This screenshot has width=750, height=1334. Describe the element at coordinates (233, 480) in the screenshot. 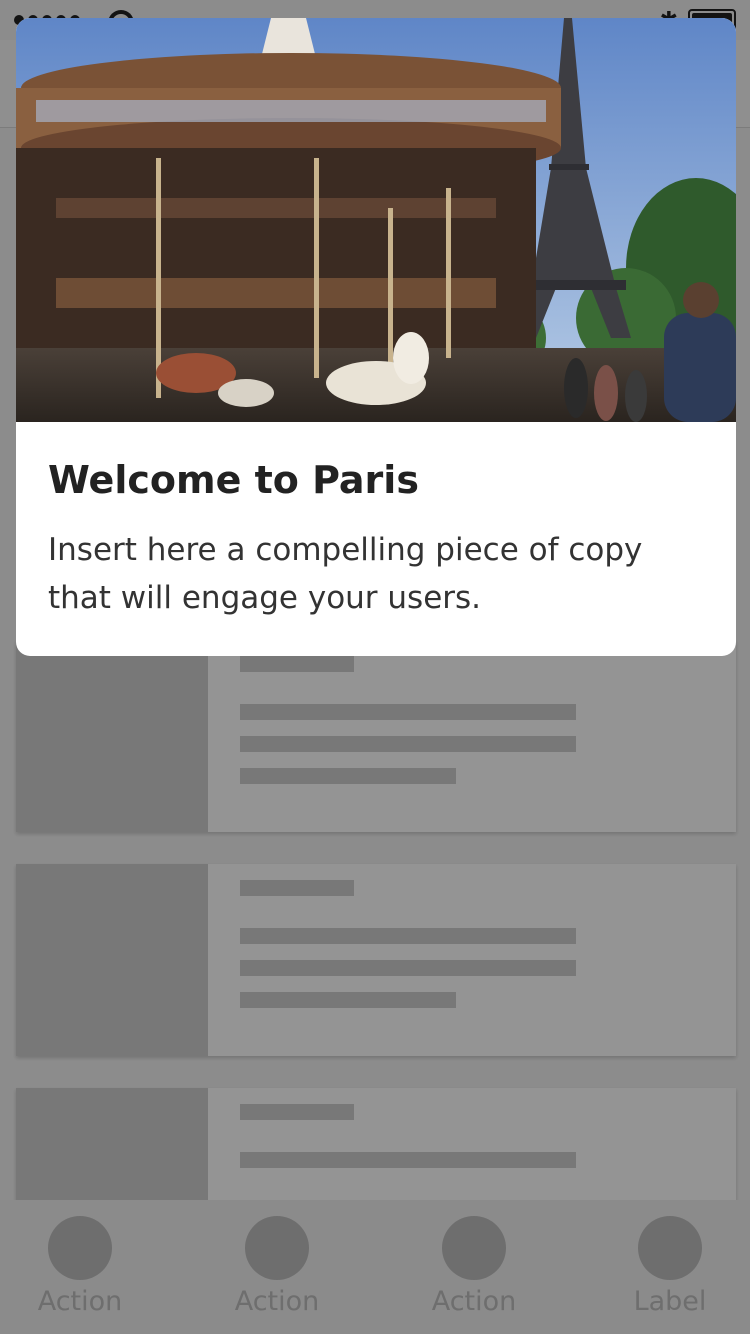

I see `modal-title: Welcome to Paris` at that location.